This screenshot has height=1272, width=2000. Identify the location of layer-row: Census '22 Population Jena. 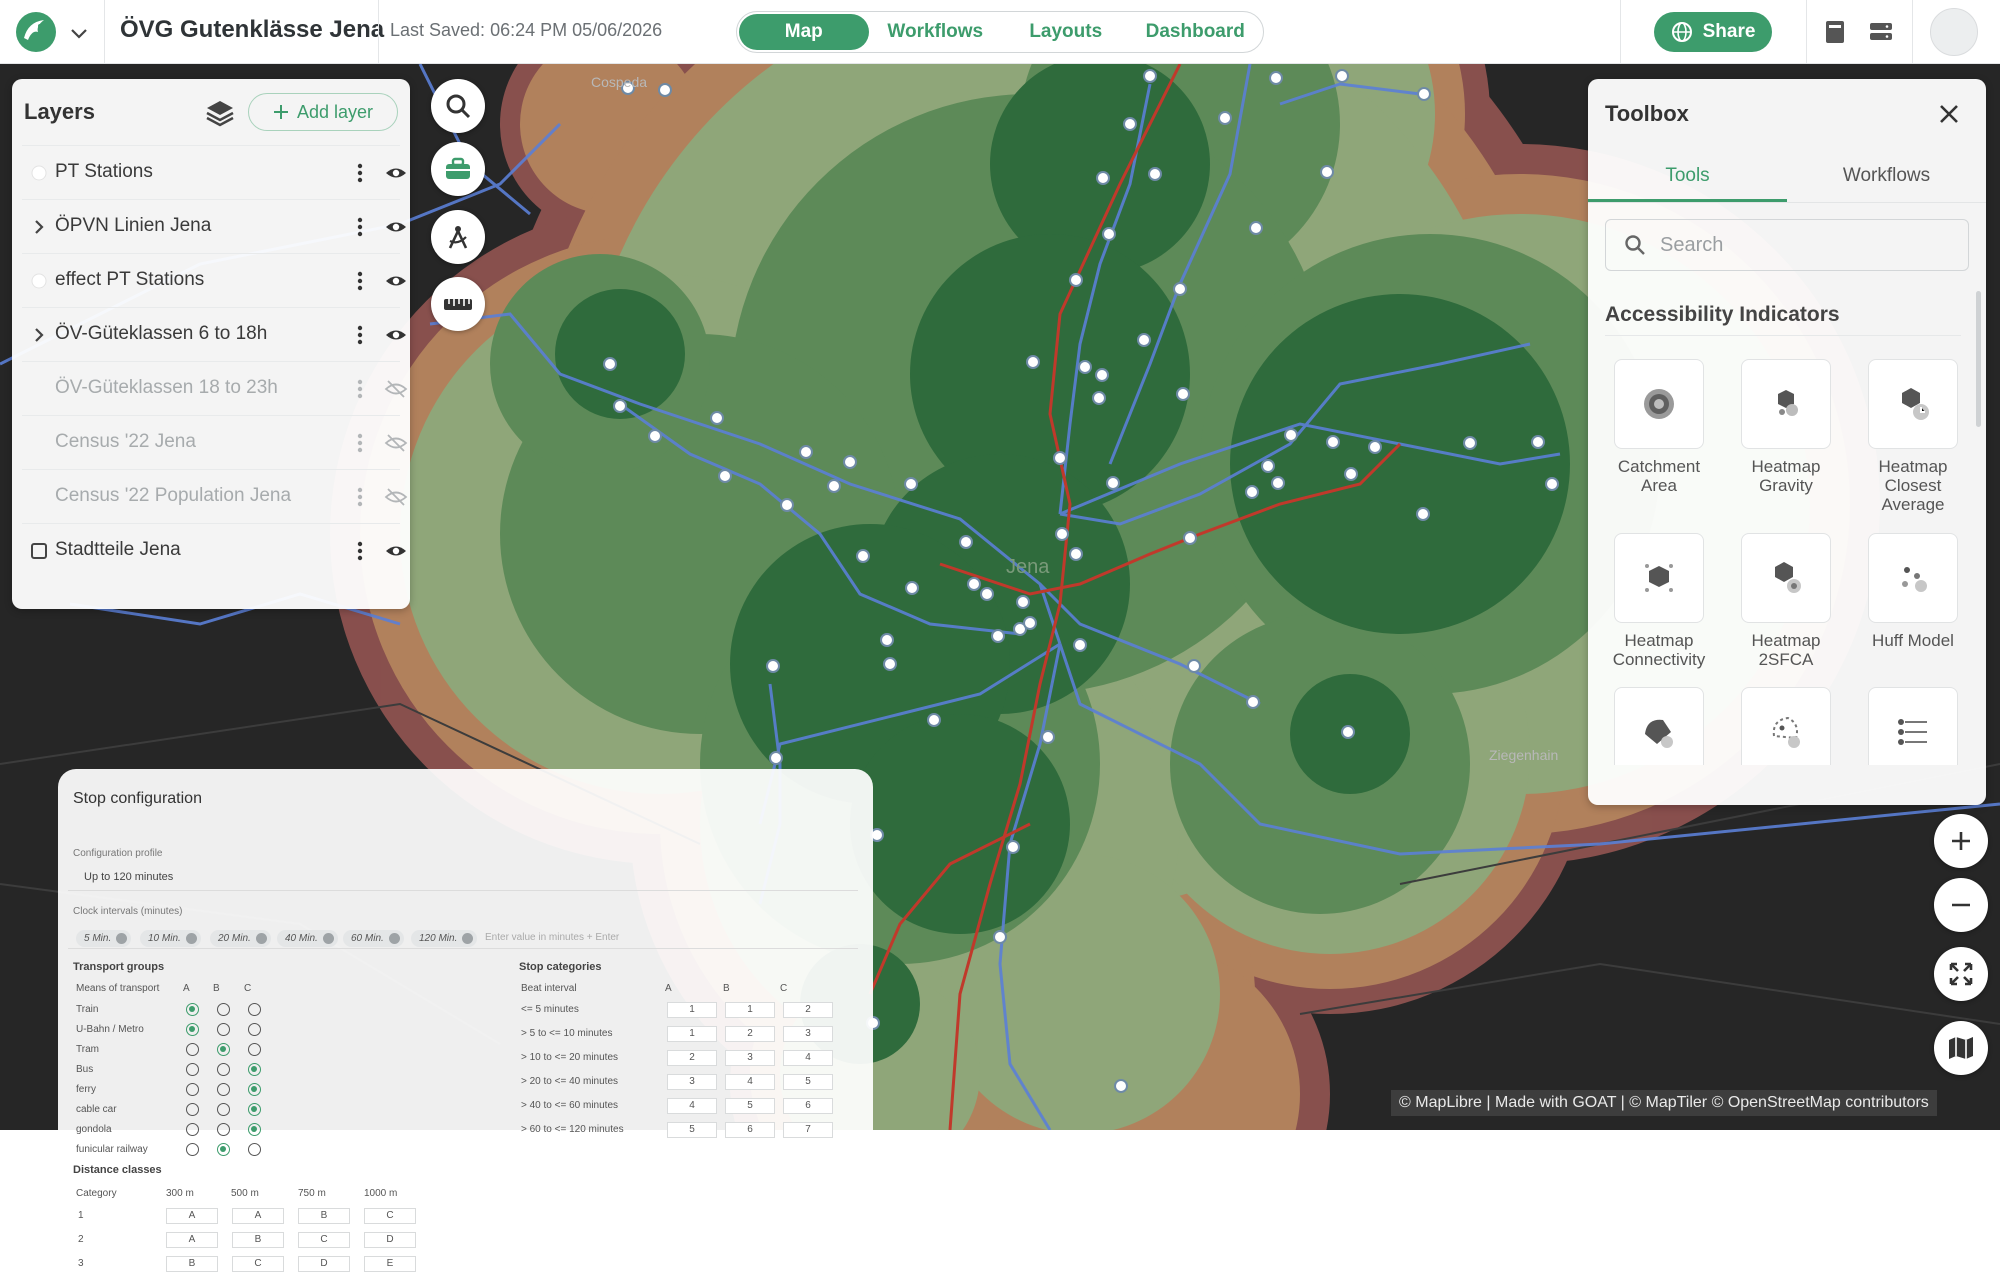
(215, 496).